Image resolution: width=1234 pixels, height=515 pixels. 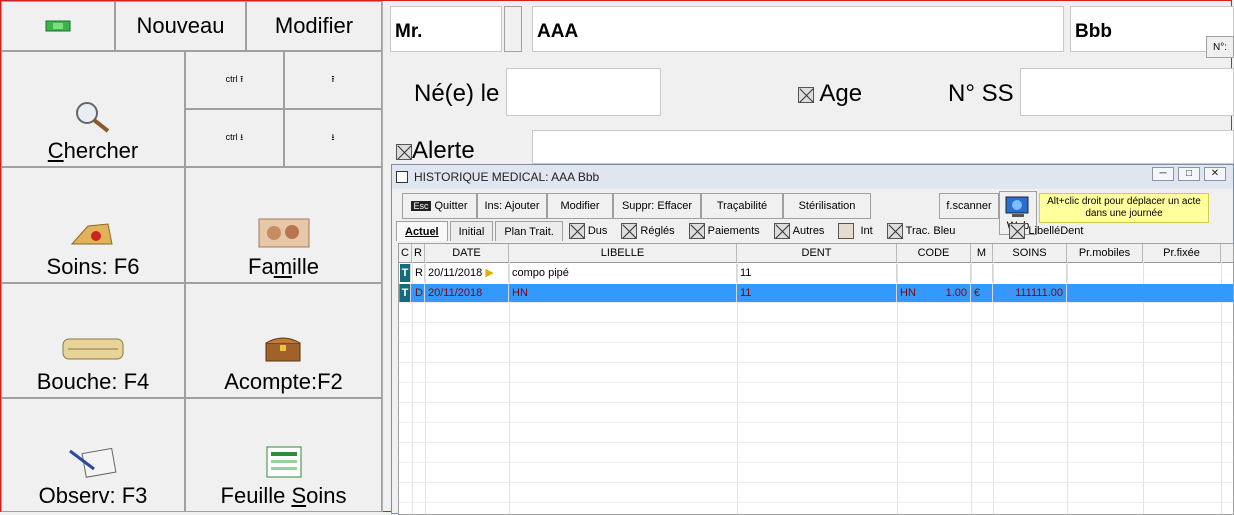 I want to click on row-date-cell: 20/11/2018, so click(x=467, y=293).